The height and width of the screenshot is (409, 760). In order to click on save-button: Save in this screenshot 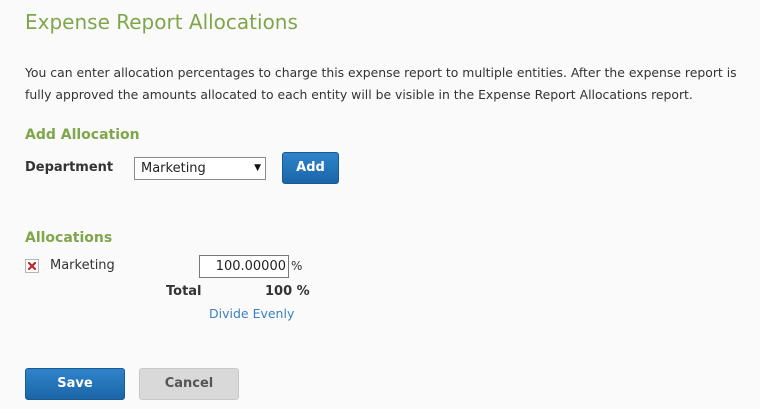, I will do `click(75, 384)`.